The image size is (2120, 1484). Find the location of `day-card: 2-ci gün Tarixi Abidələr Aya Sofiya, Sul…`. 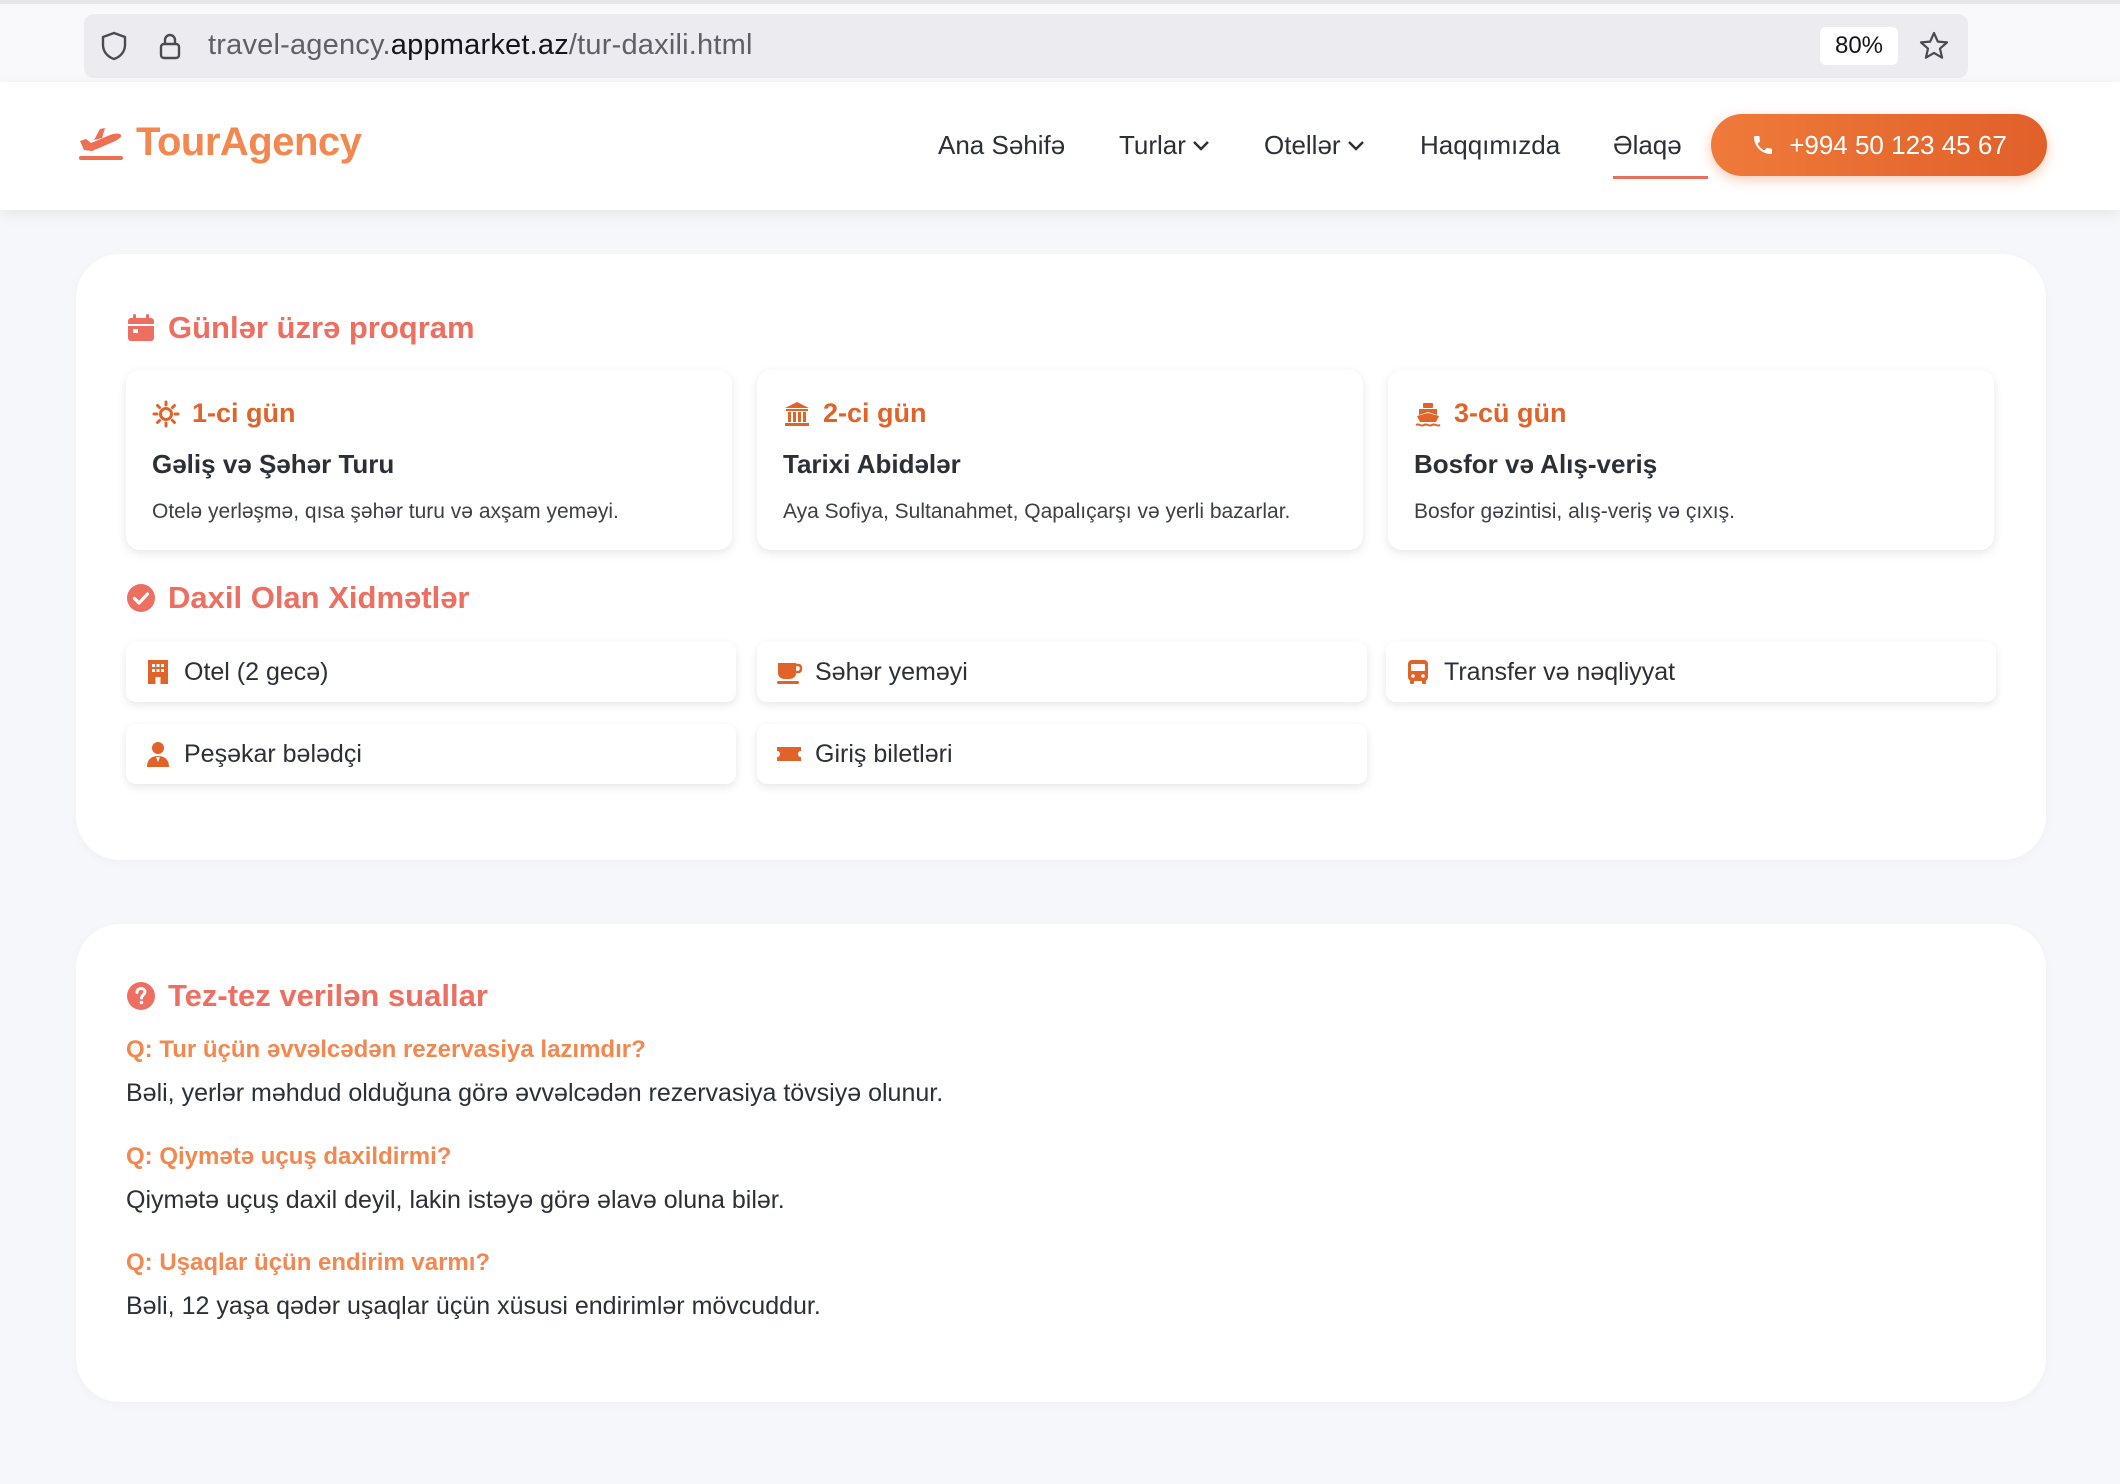

day-card: 2-ci gün Tarixi Abidələr Aya Sofiya, Sul… is located at coordinates (1060, 460).